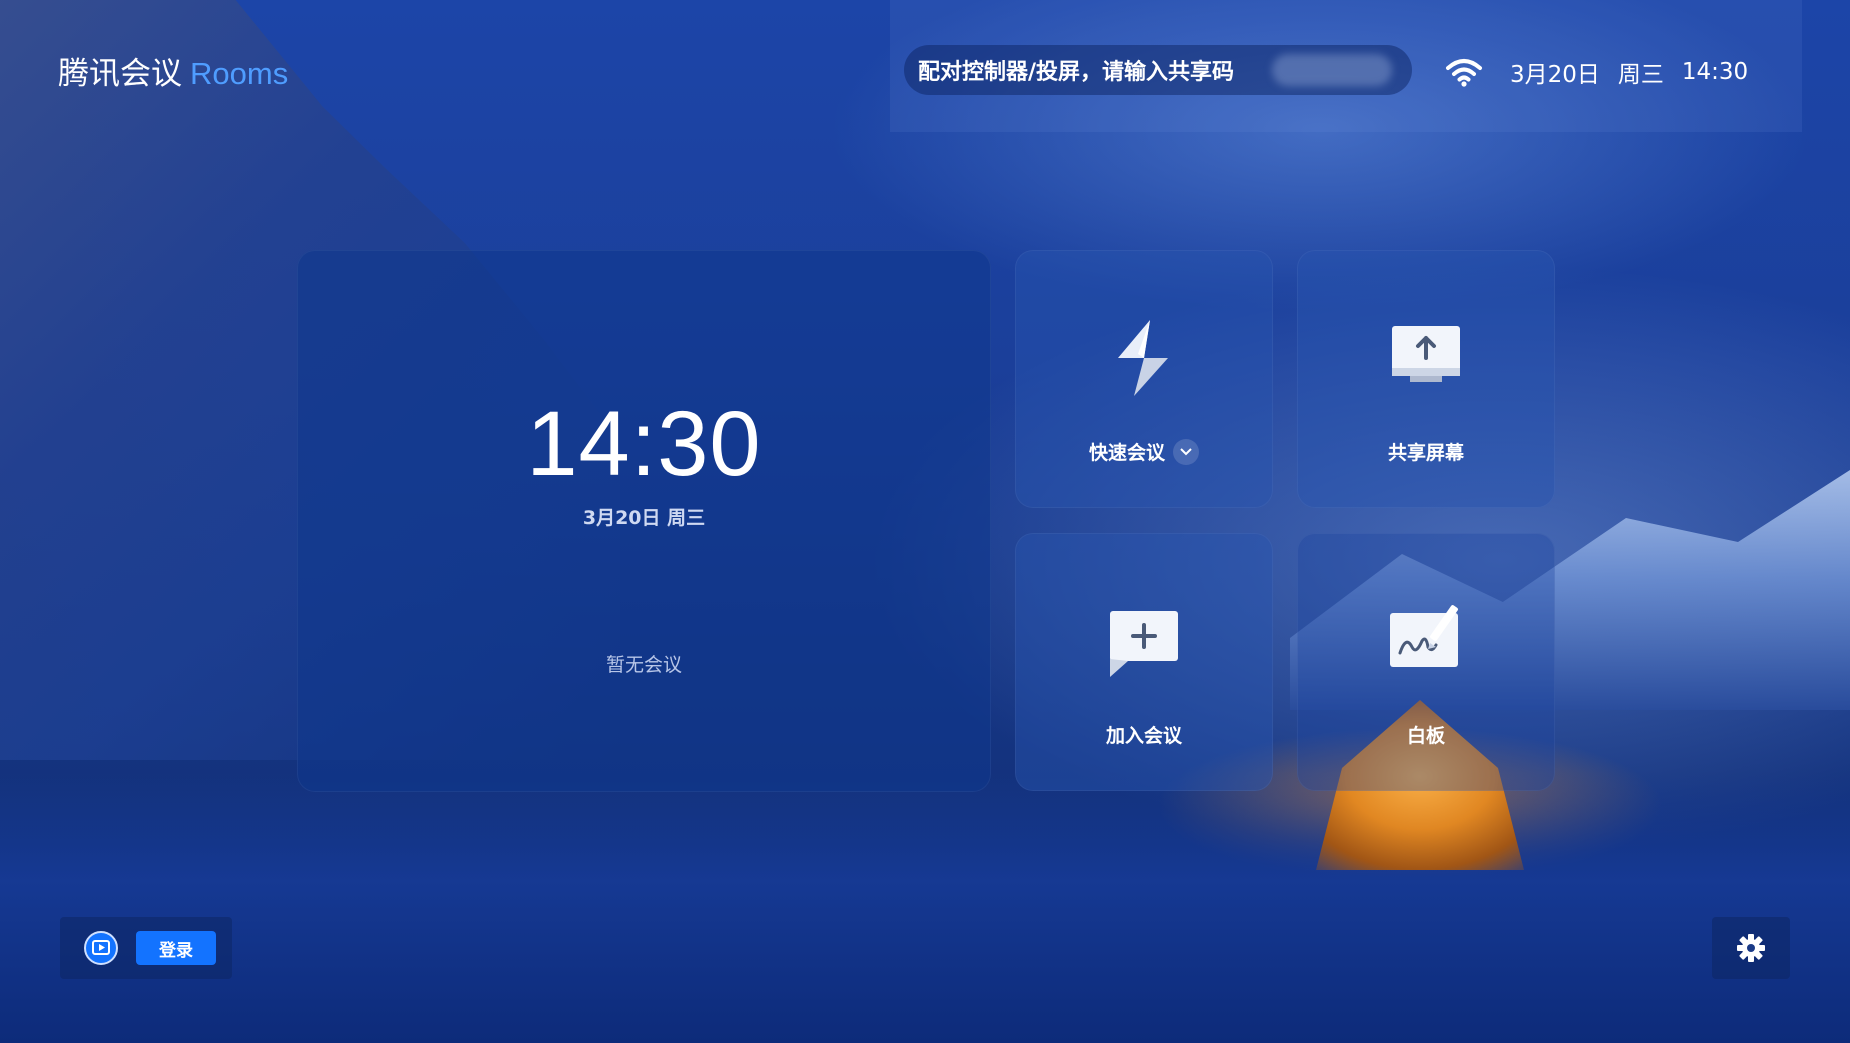  Describe the element at coordinates (1426, 354) in the screenshot. I see `share-screen-icon` at that location.